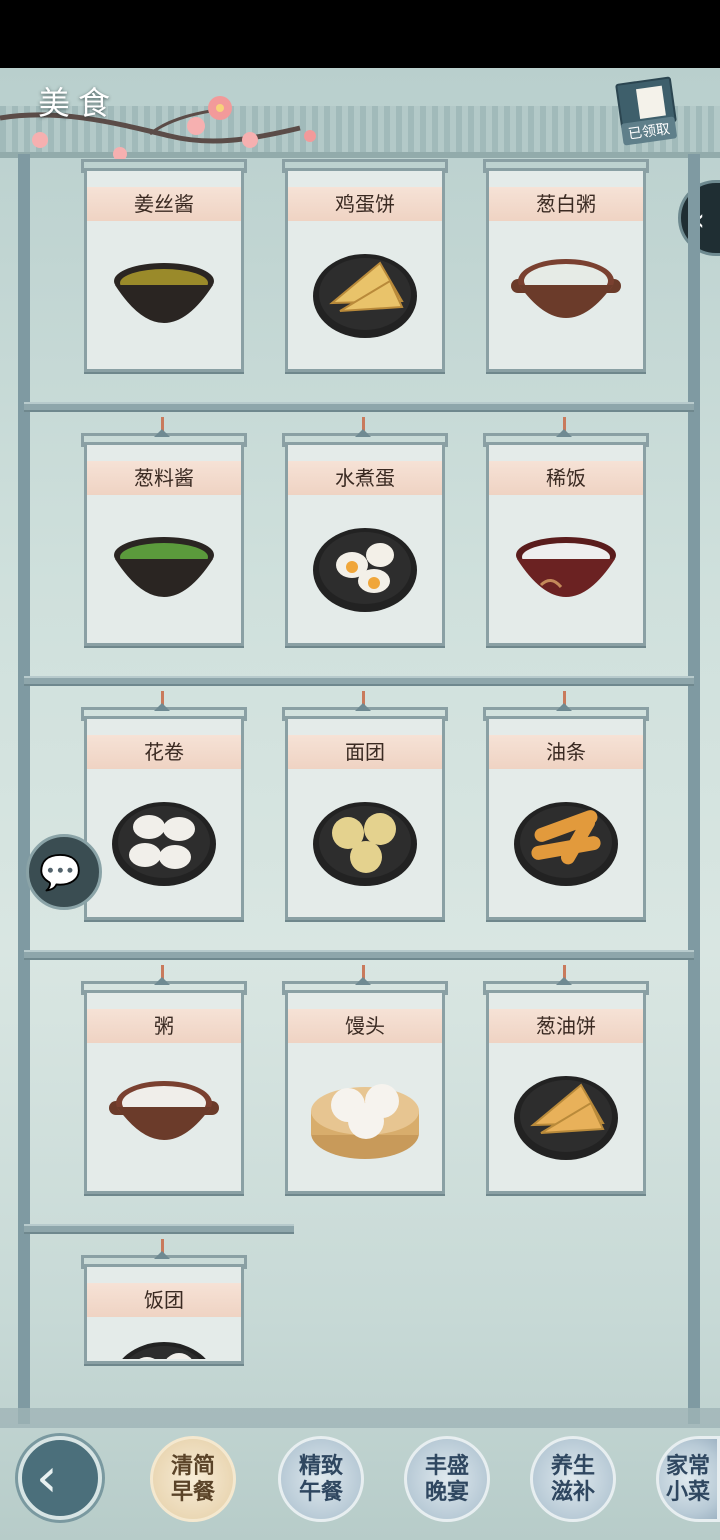 The width and height of the screenshot is (720, 1540). I want to click on dish-card: 油条, so click(566, 805).